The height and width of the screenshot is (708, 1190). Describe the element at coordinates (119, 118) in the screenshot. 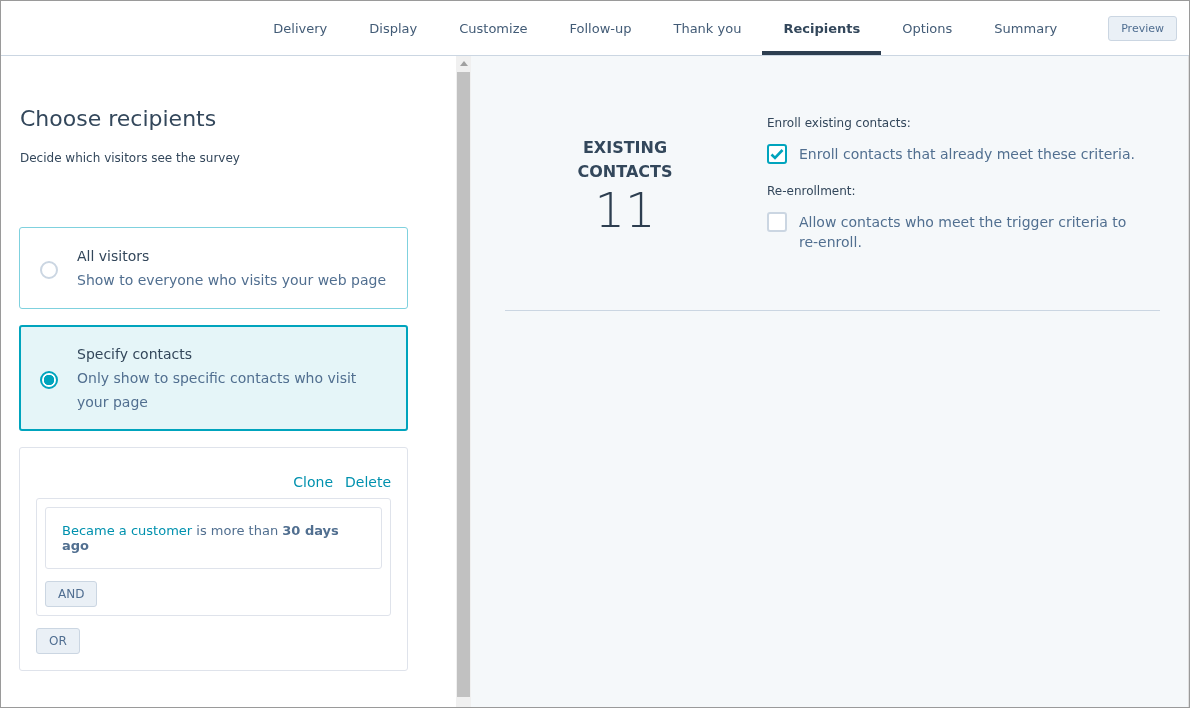

I see `panel-title: Choose recipients` at that location.